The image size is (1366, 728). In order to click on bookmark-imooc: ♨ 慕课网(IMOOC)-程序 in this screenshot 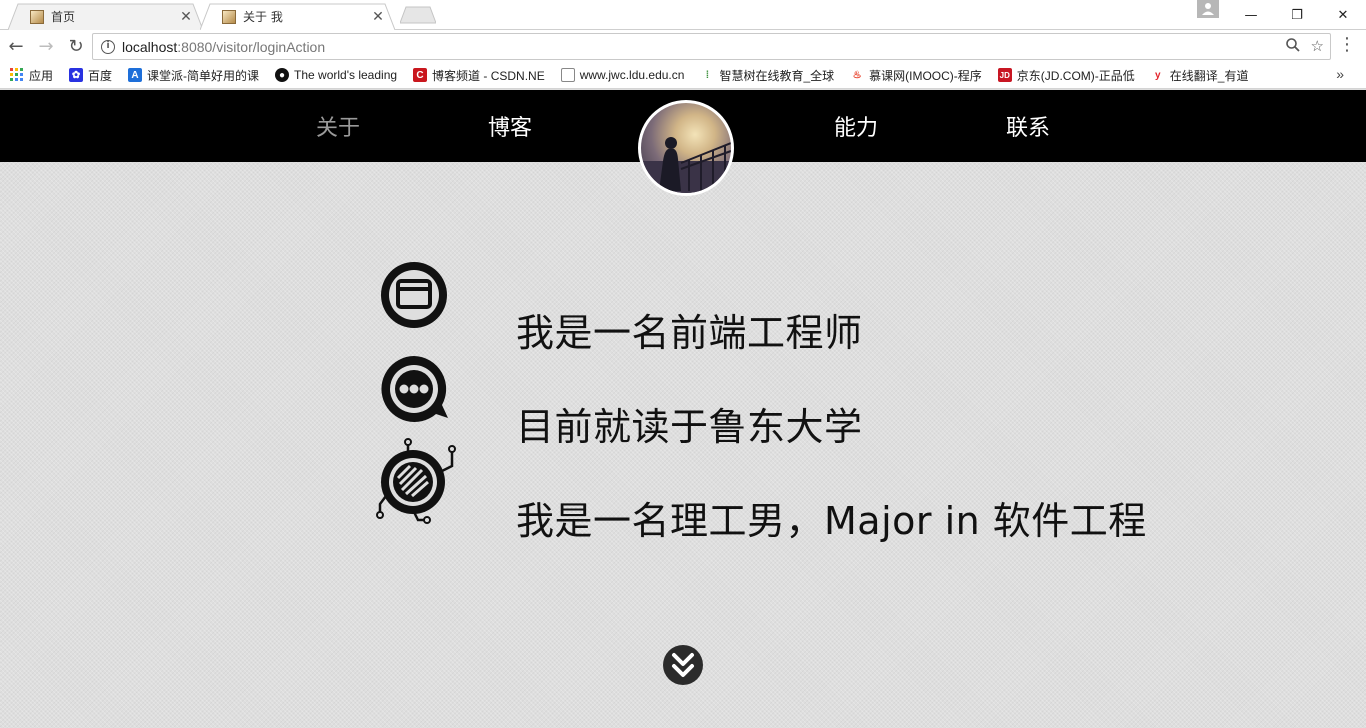, I will do `click(916, 75)`.